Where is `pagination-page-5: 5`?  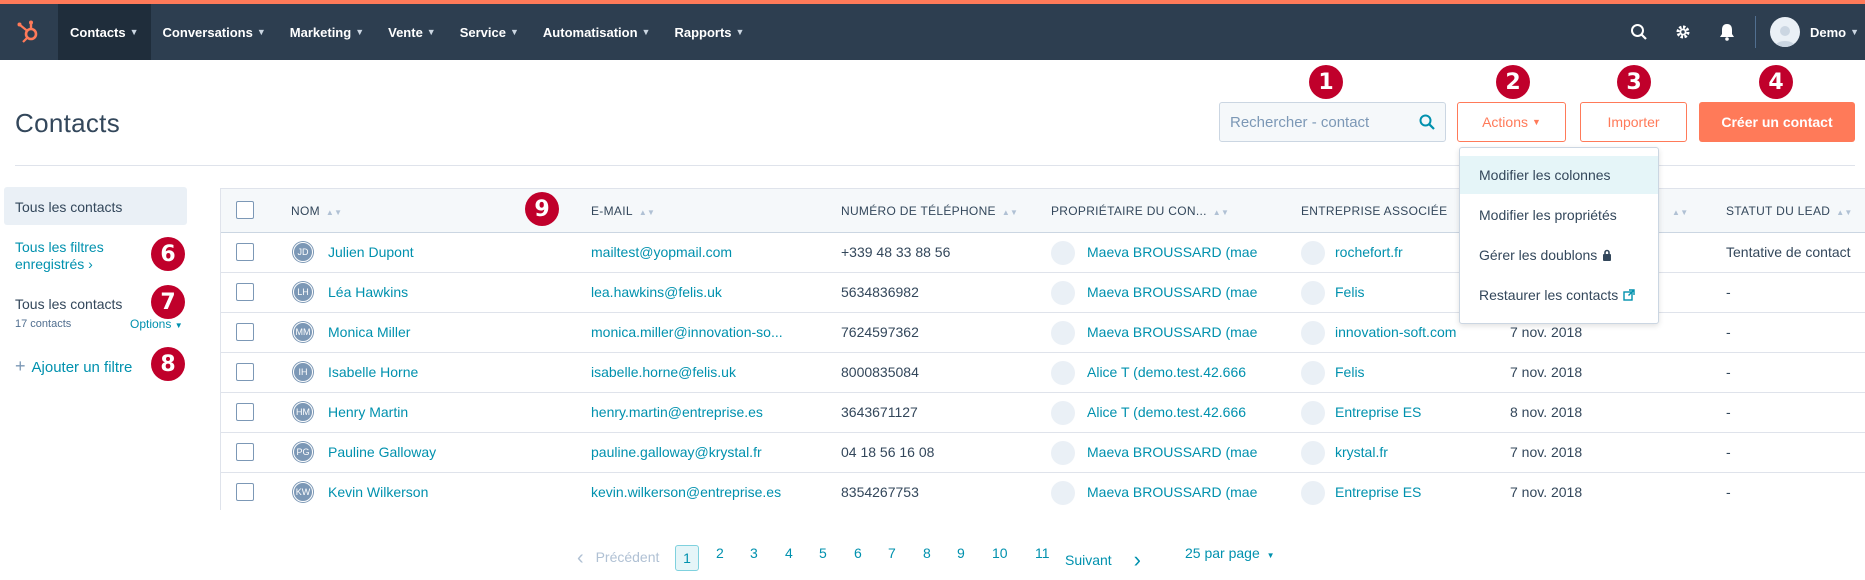
pagination-page-5: 5 is located at coordinates (823, 553).